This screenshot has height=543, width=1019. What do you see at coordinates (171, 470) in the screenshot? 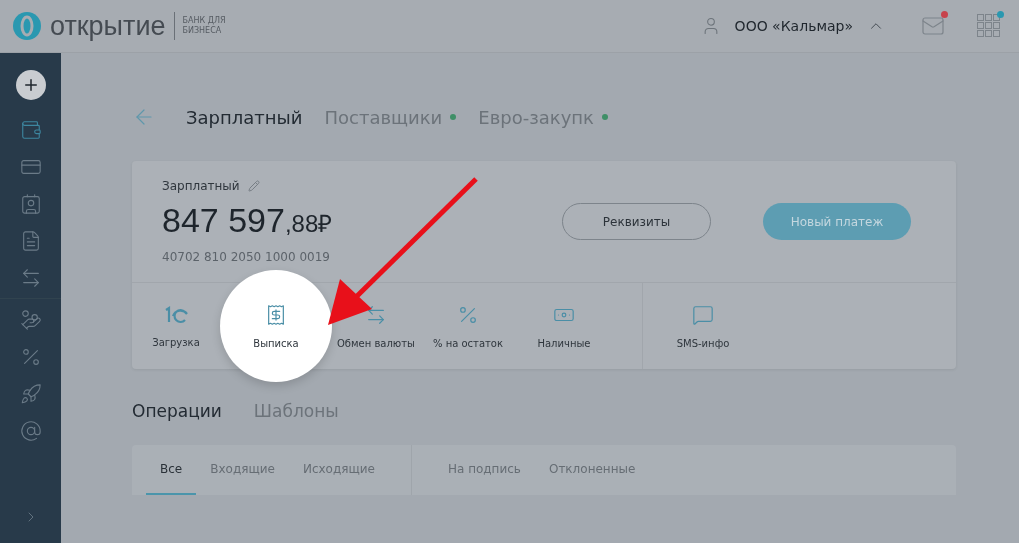
I see `filter-tab: Все` at bounding box center [171, 470].